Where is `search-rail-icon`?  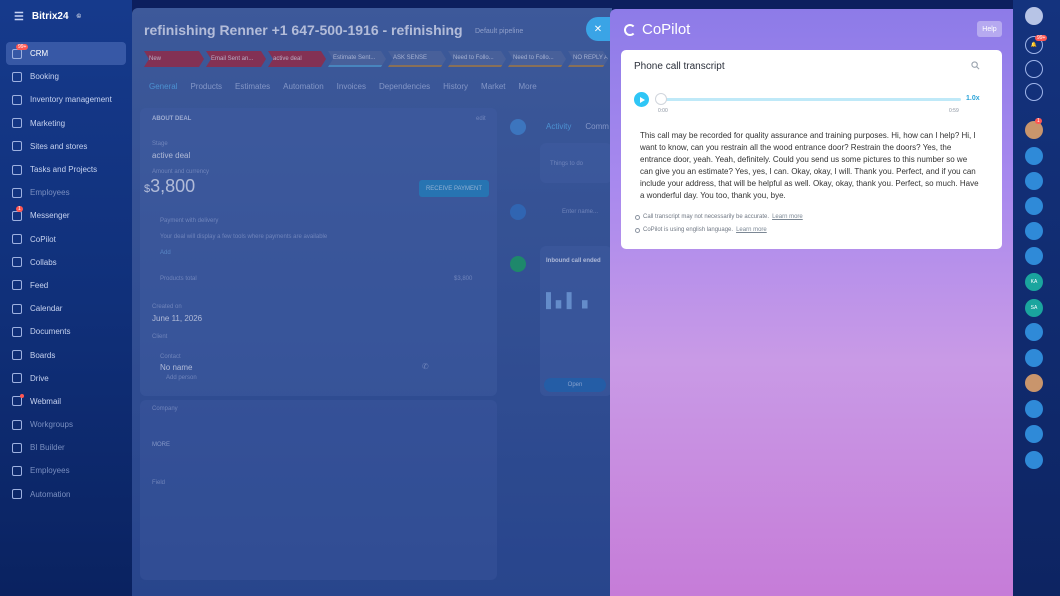 search-rail-icon is located at coordinates (1034, 92).